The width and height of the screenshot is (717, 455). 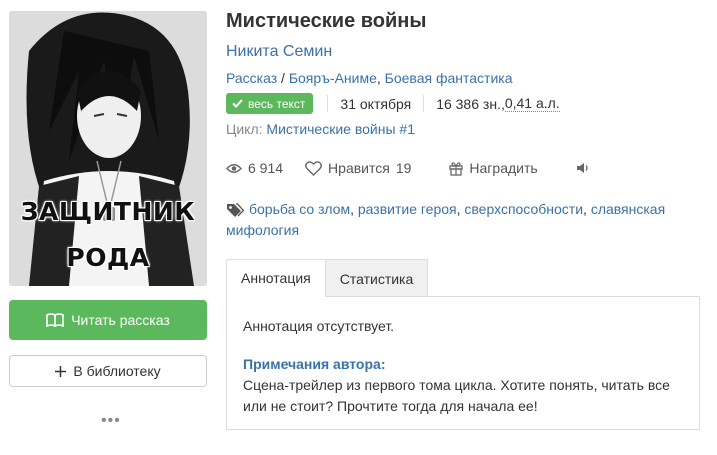 I want to click on author-notes-heading: Примечания автора:, so click(x=314, y=364).